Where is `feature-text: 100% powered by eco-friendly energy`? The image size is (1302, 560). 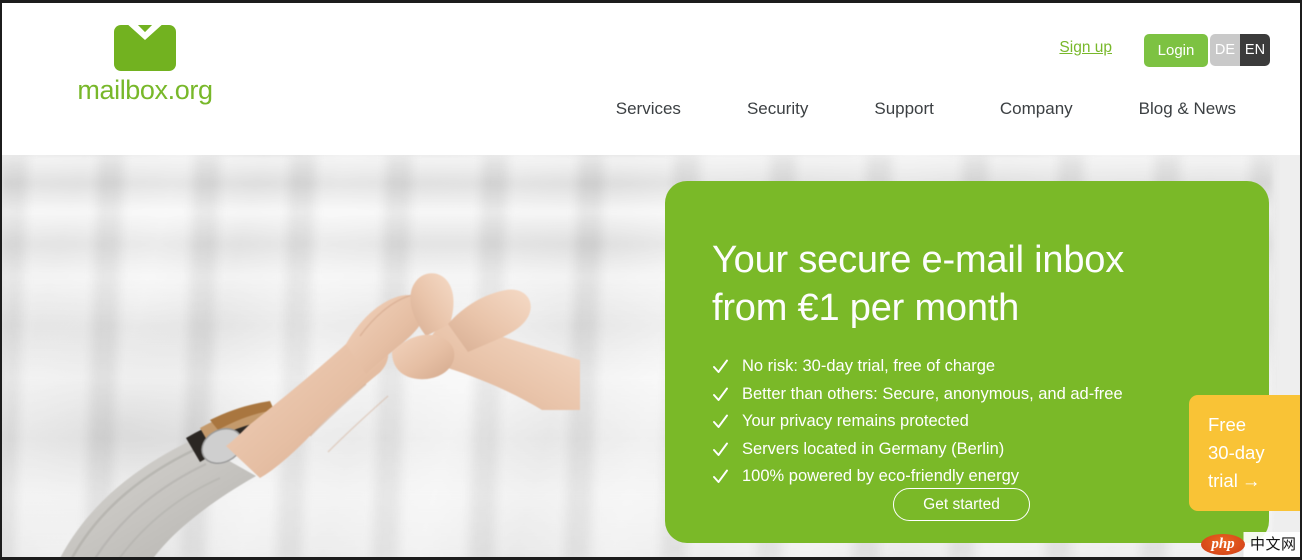
feature-text: 100% powered by eco-friendly energy is located at coordinates (880, 476).